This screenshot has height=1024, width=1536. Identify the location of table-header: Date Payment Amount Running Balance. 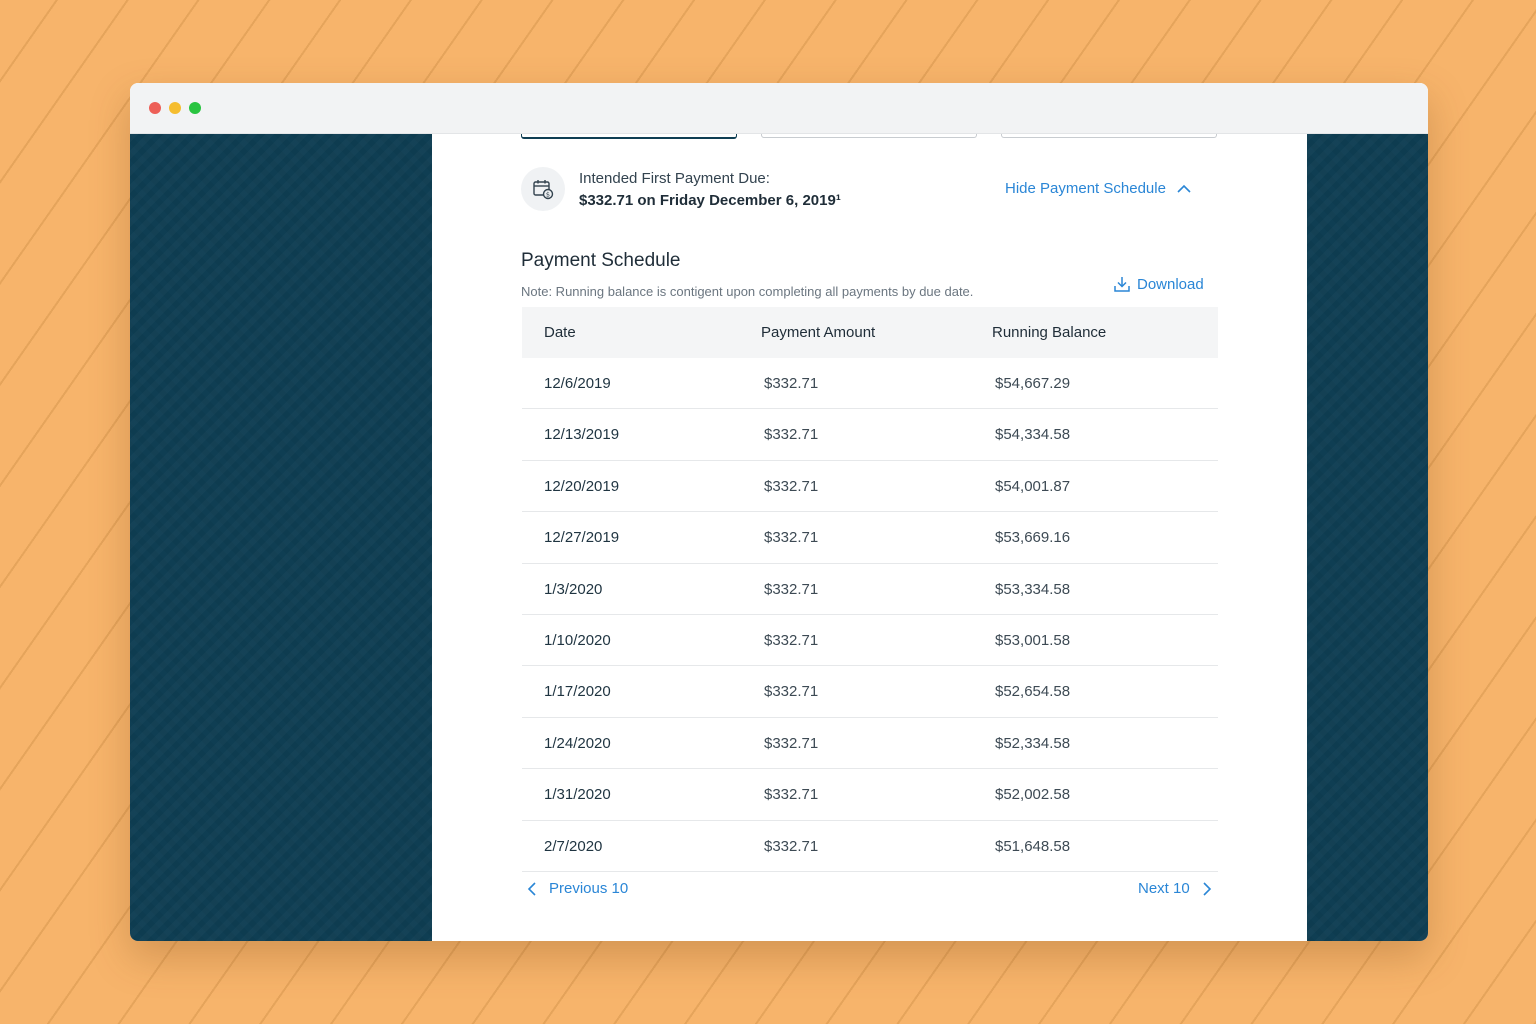
(870, 332).